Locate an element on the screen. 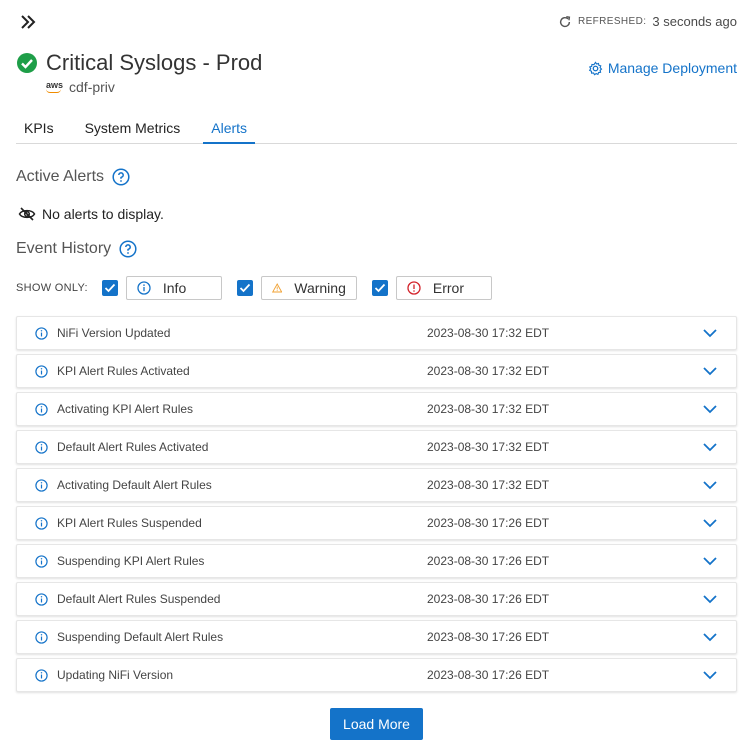 The width and height of the screenshot is (748, 742). refreshed-label: REFRESHED: is located at coordinates (612, 21).